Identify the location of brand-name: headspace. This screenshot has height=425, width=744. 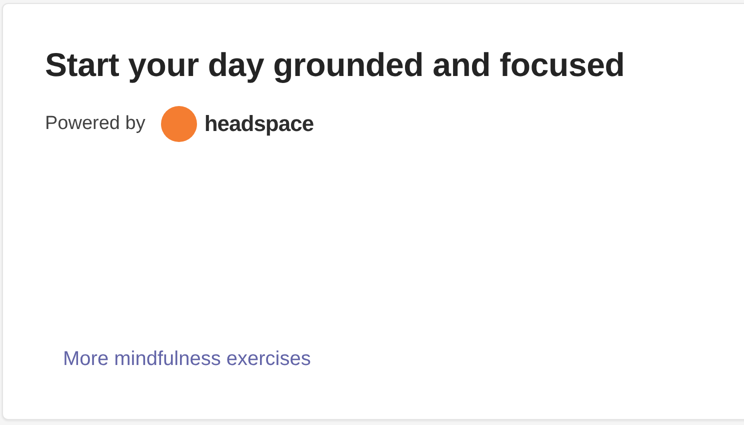
(259, 124).